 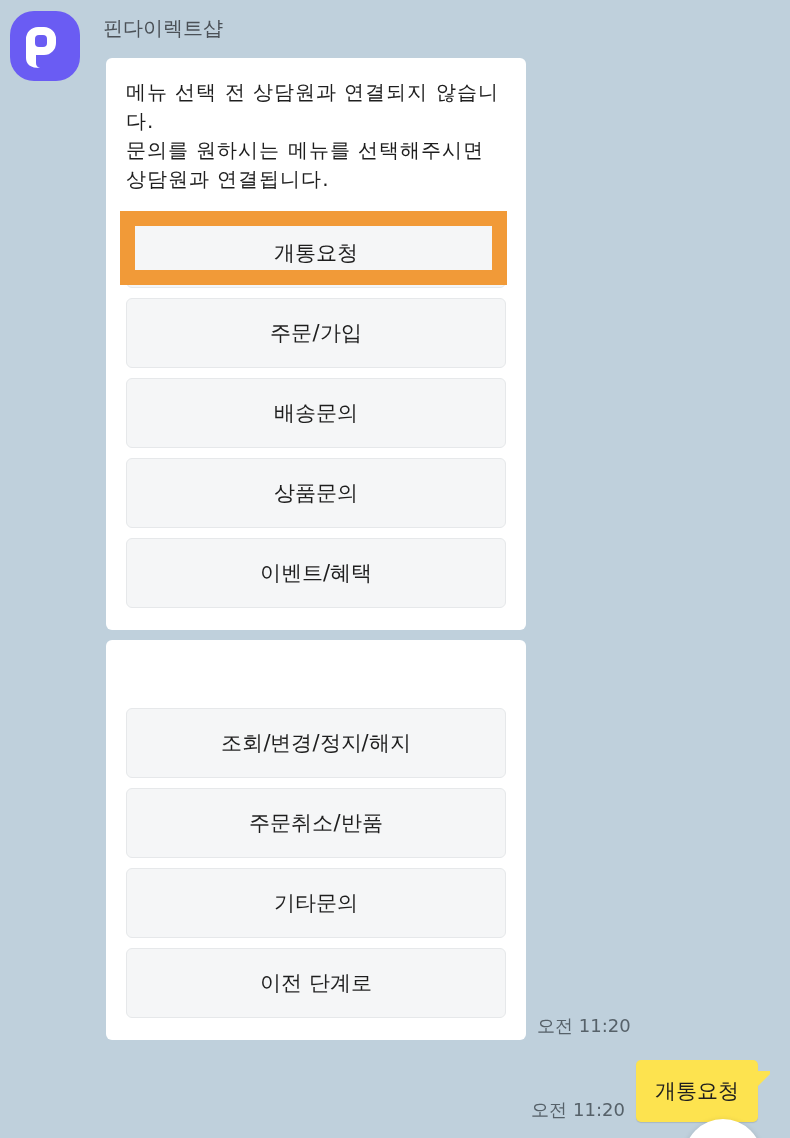 I want to click on menu-button: 주문취소/반품, so click(x=316, y=823).